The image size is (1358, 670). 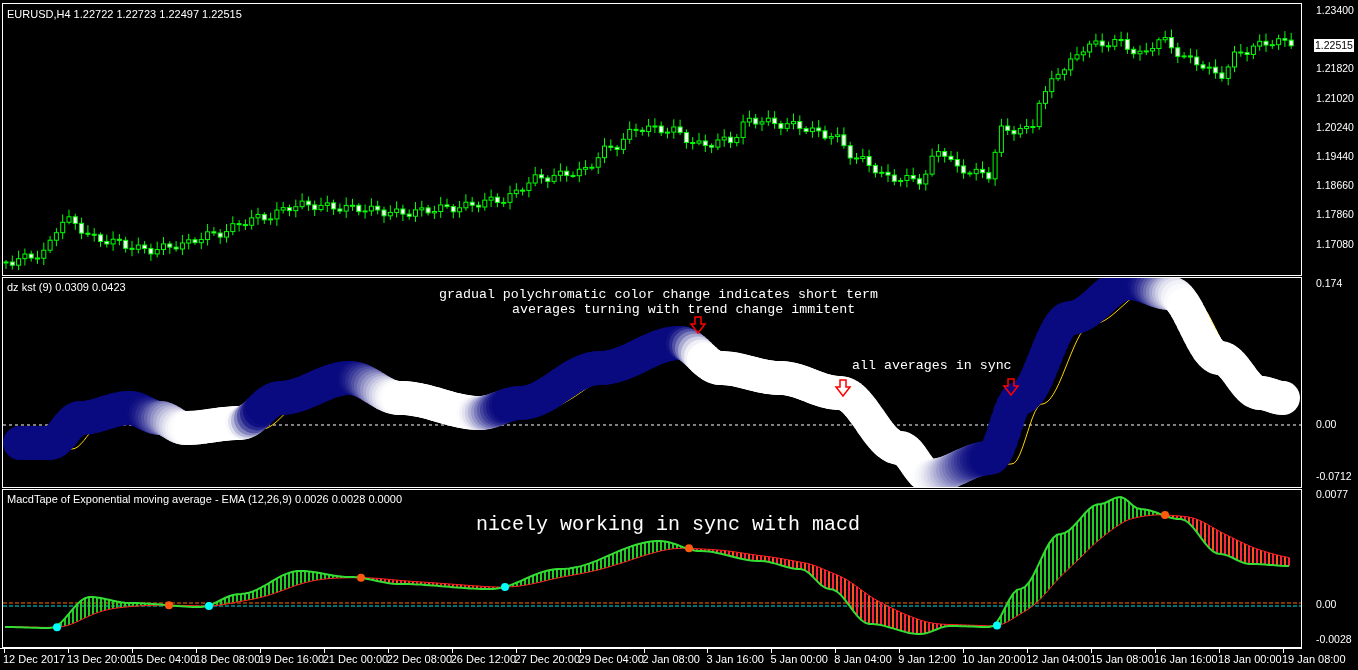 I want to click on time-label: 12 Jan 04:00, so click(x=1058, y=659).